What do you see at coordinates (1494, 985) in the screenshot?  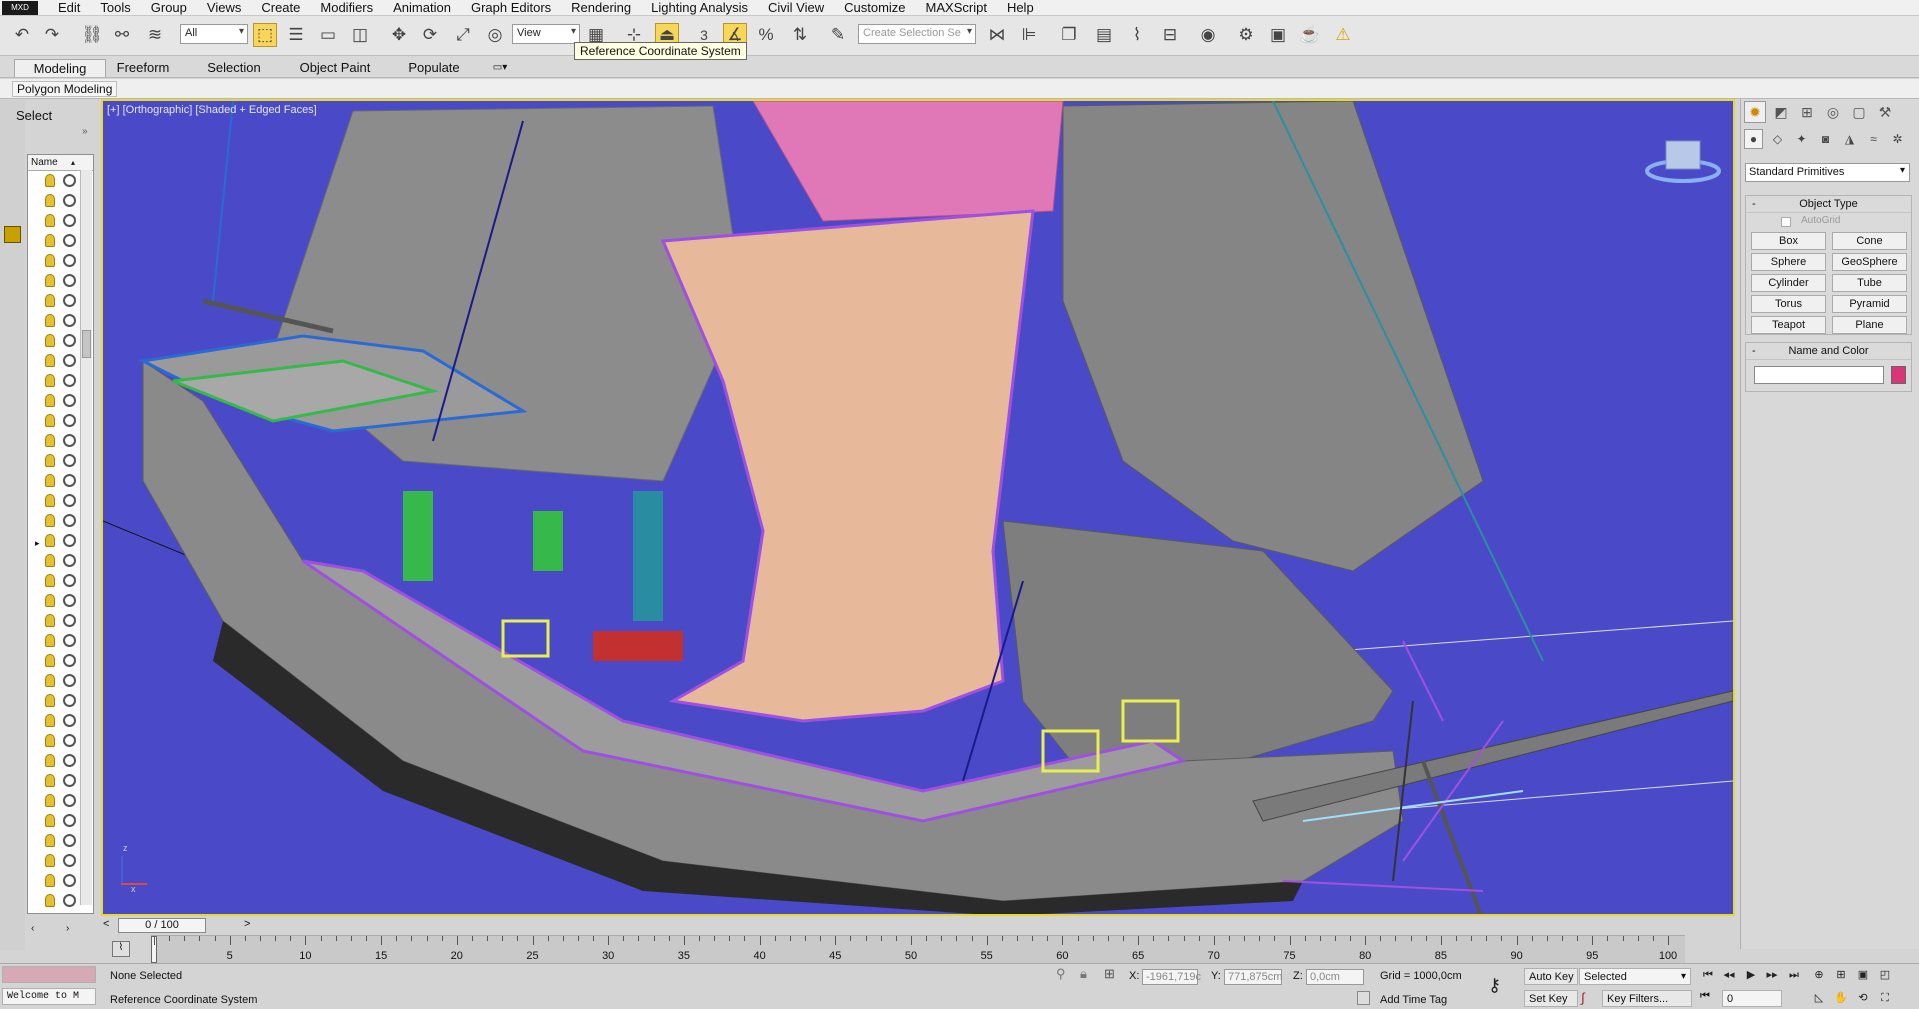 I see `key-icon: ⚷` at bounding box center [1494, 985].